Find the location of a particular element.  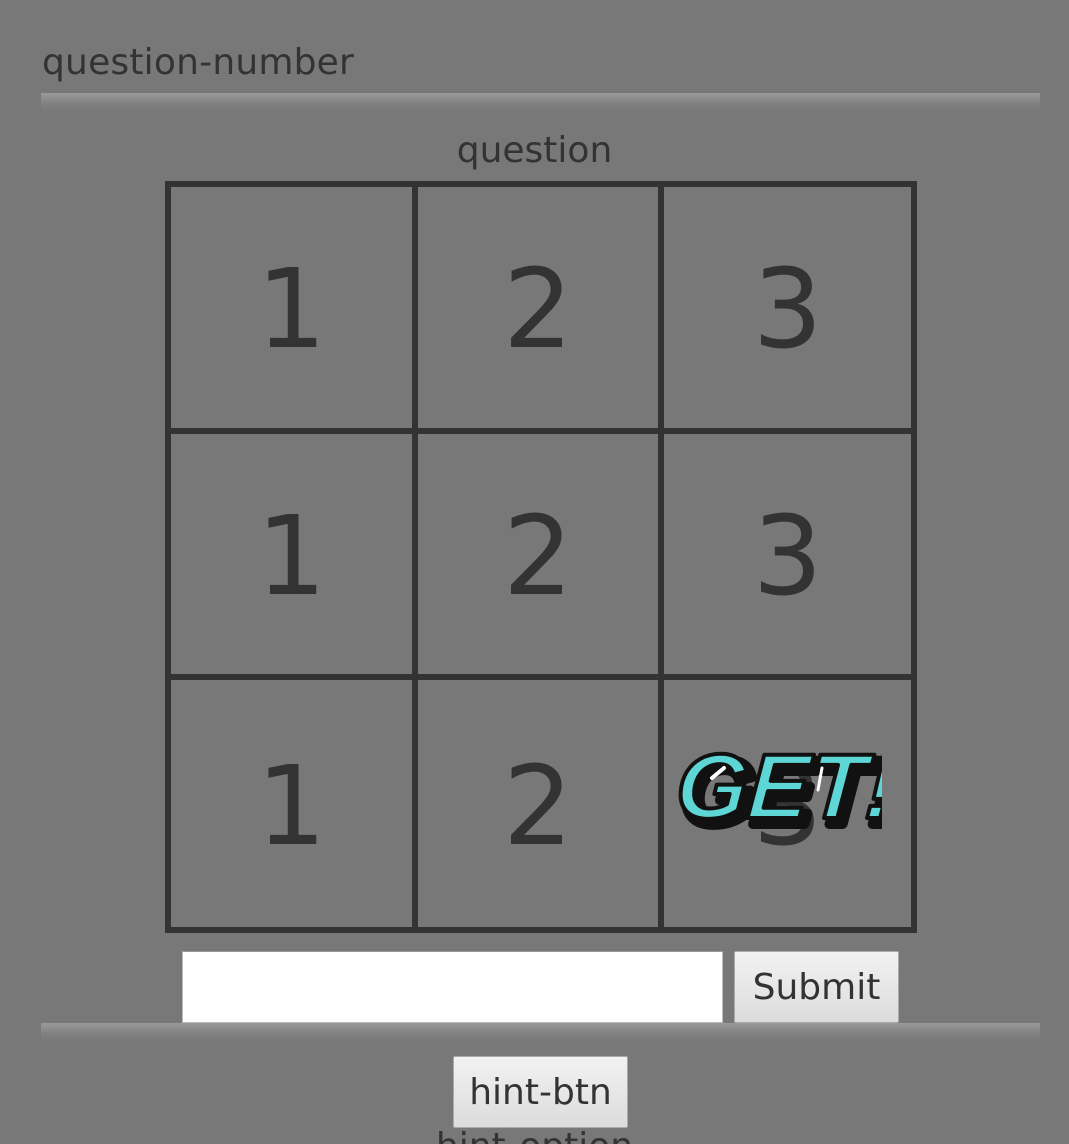

bottom-divider is located at coordinates (540, 1032).